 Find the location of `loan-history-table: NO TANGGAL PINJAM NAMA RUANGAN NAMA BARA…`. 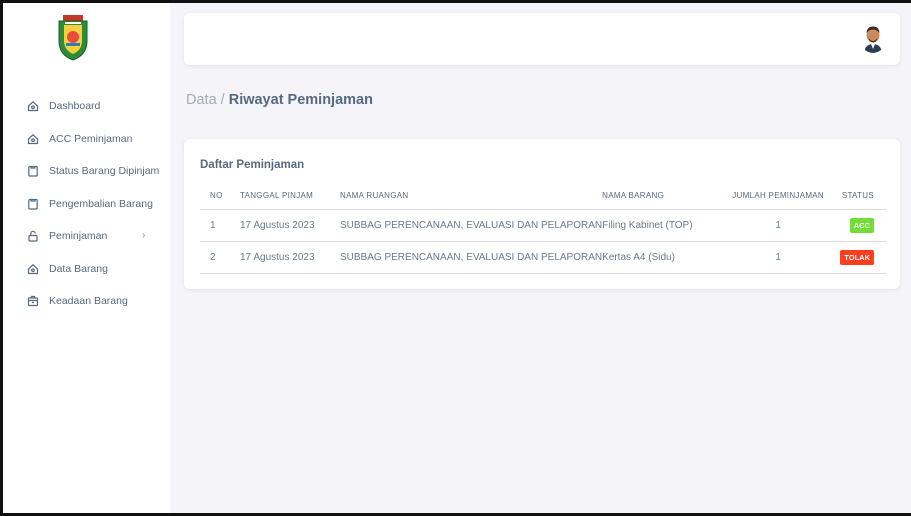

loan-history-table: NO TANGGAL PINJAM NAMA RUANGAN NAMA BARA… is located at coordinates (543, 228).